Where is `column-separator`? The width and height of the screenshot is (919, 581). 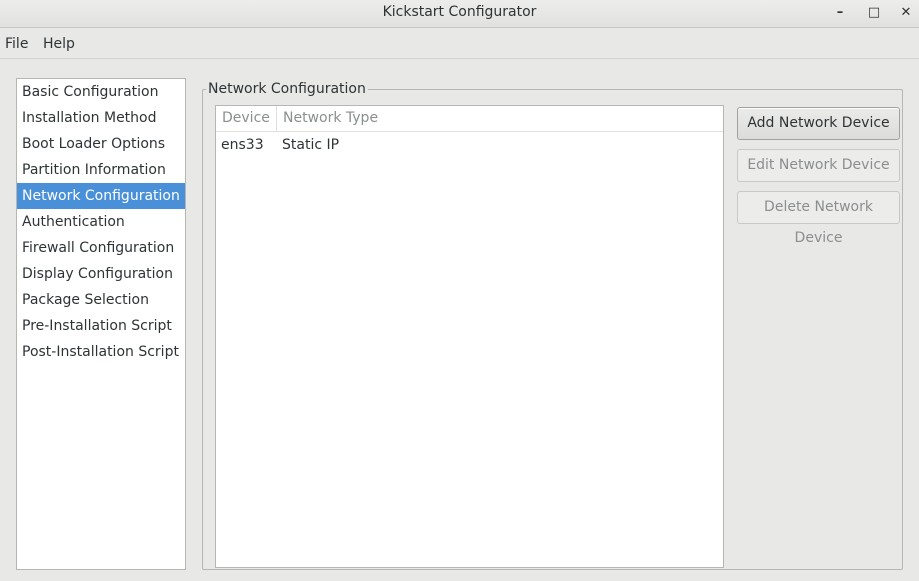 column-separator is located at coordinates (276, 118).